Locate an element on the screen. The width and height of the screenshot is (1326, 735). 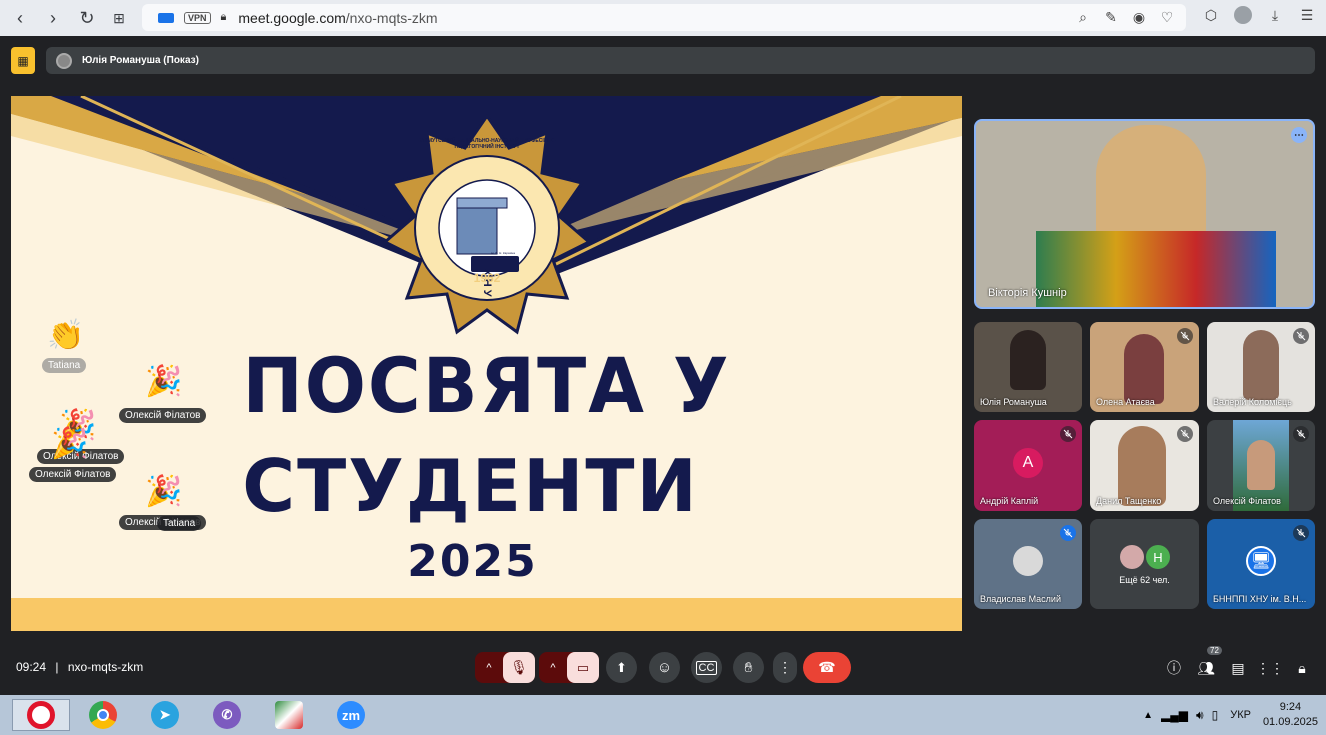
captions-icon: CC is located at coordinates (706, 667).